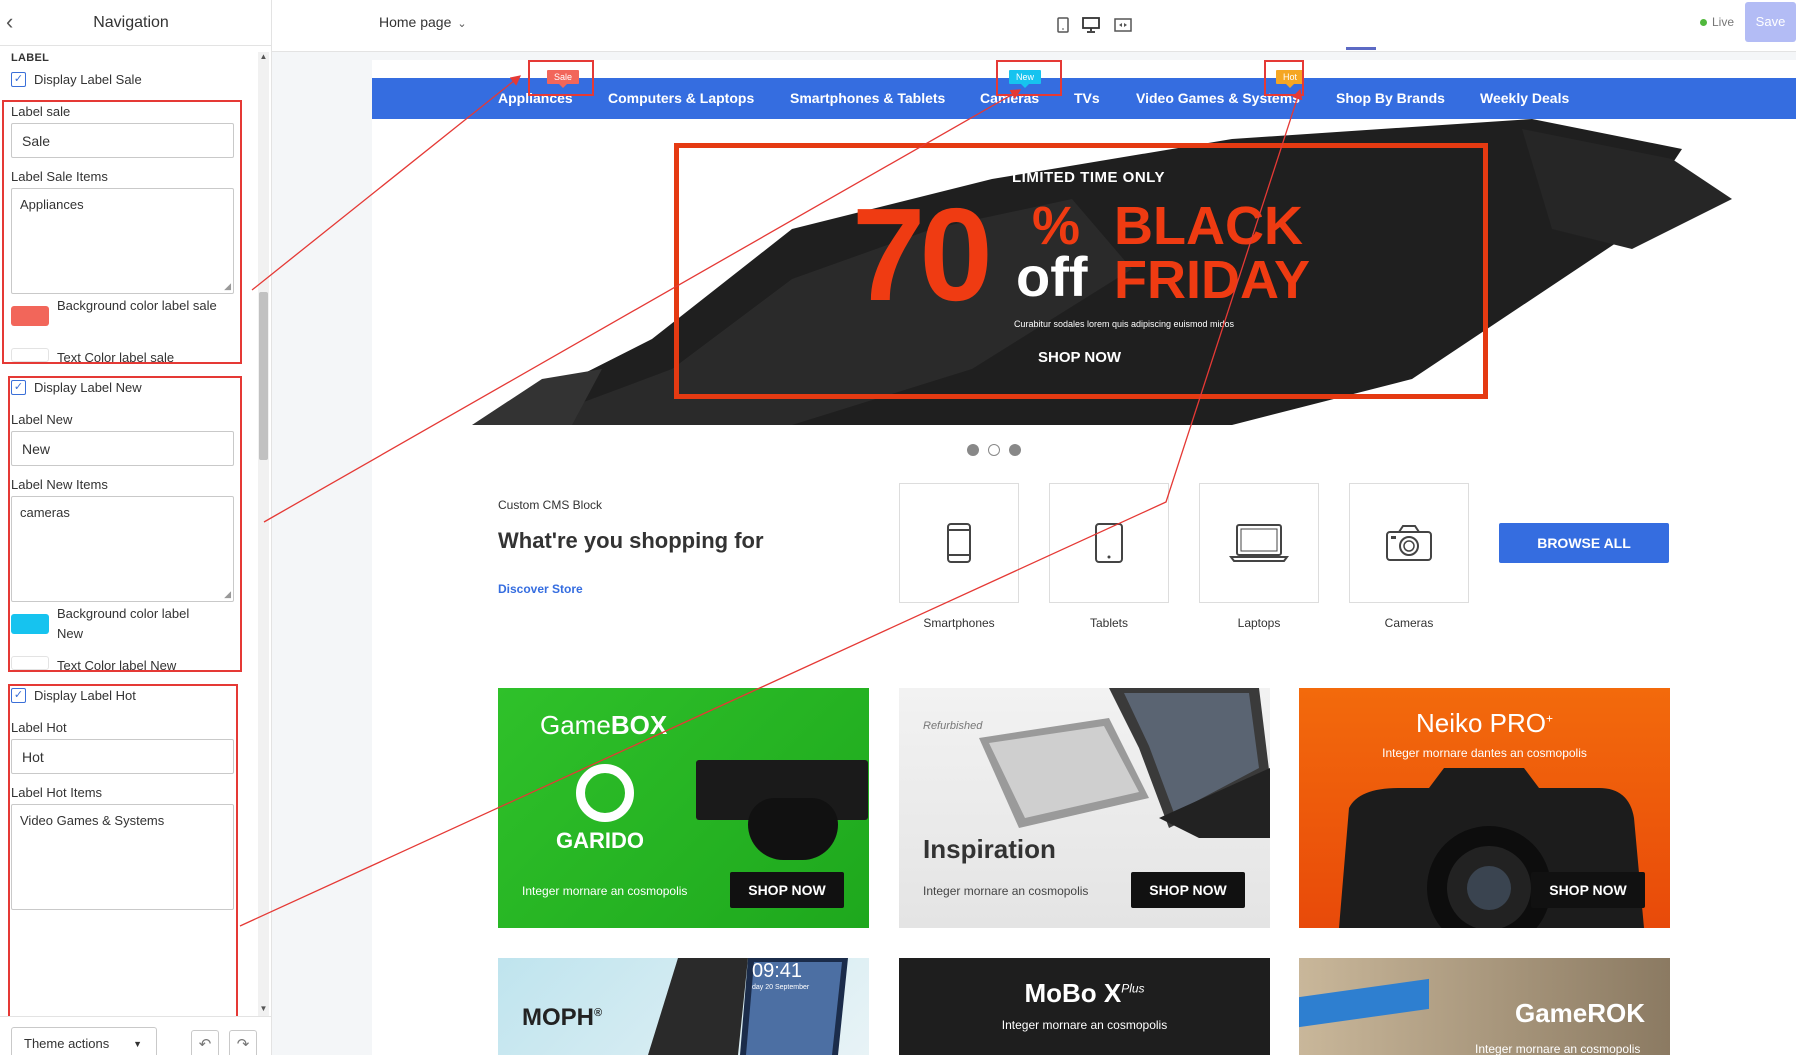 The image size is (1796, 1055). Describe the element at coordinates (1109, 623) in the screenshot. I see `category-label: Tablets` at that location.